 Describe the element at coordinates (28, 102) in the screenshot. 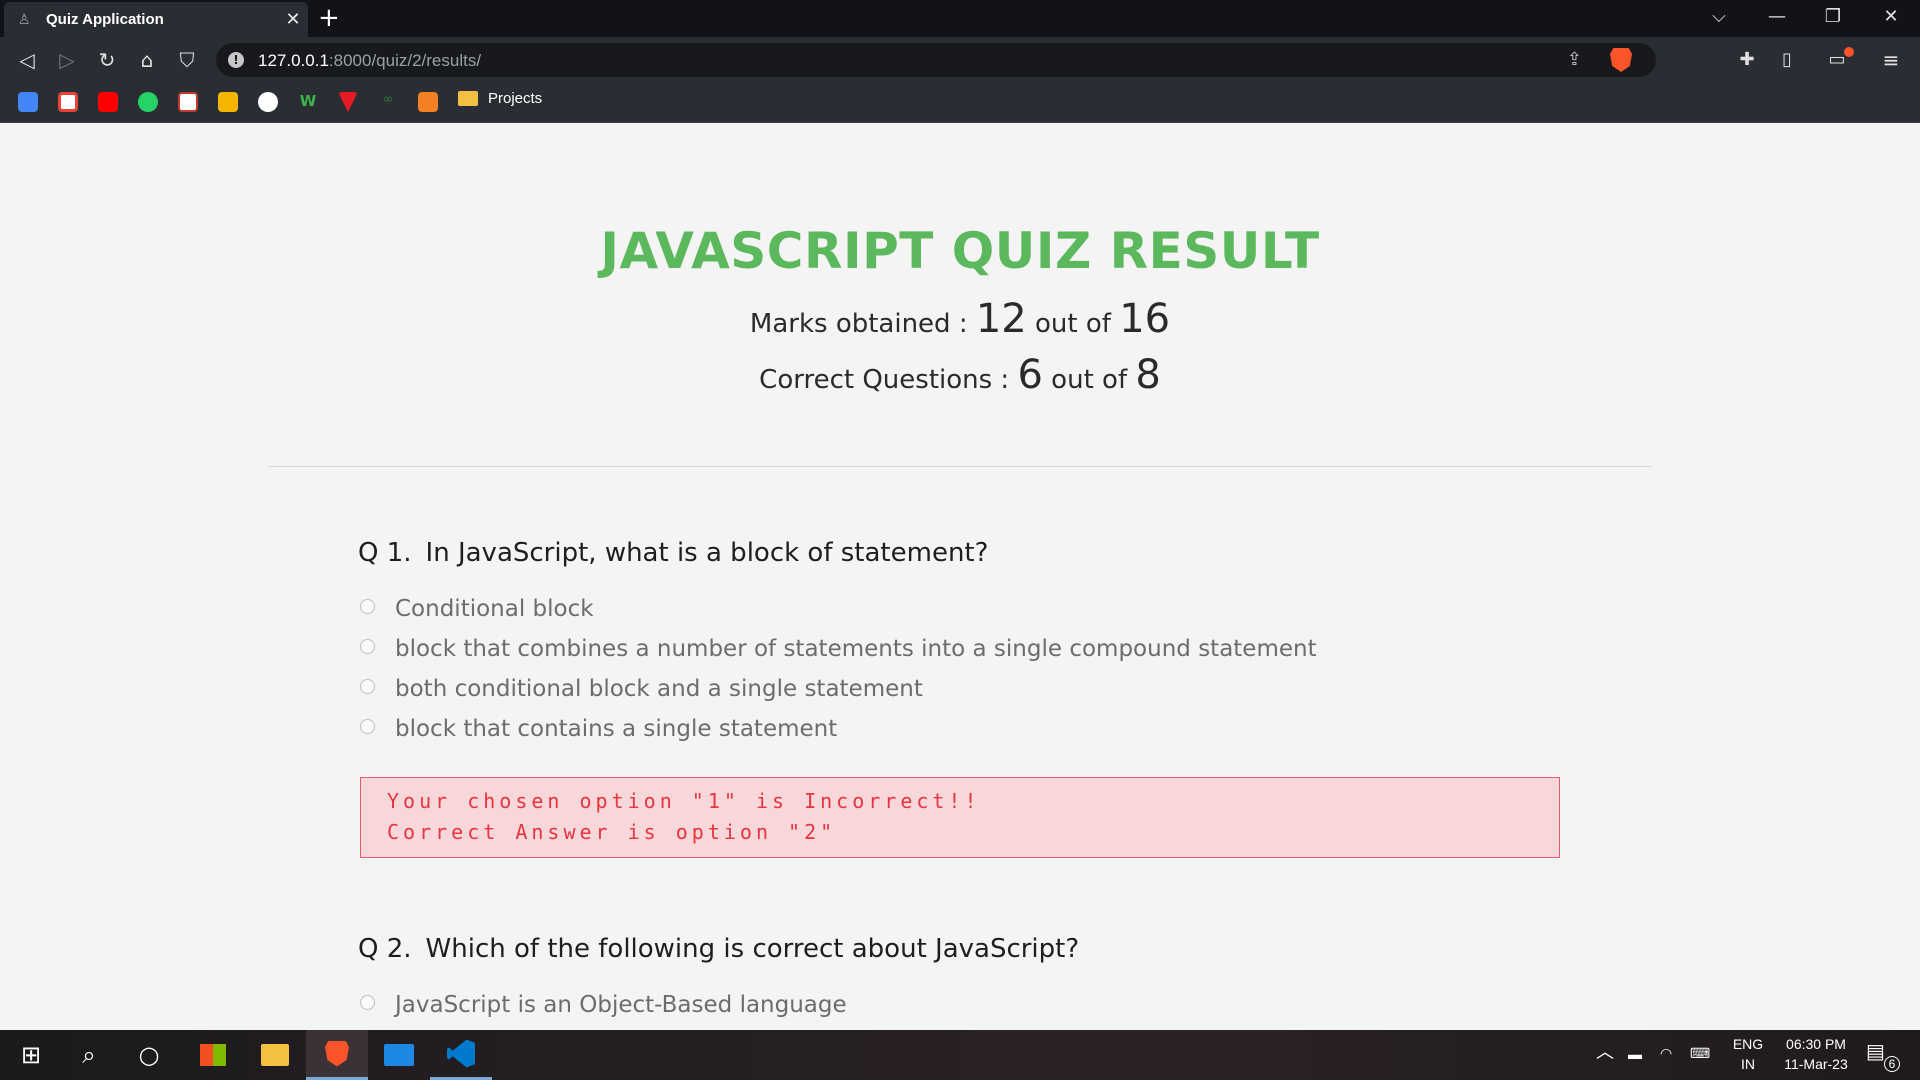

I see `google-docs-bookmark-icon` at that location.